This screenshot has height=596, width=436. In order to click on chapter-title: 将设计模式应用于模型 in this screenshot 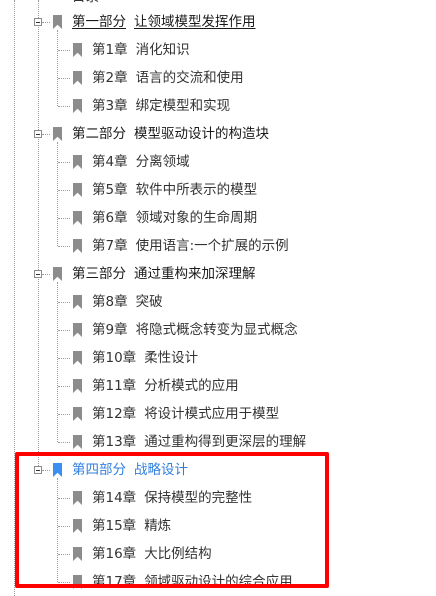, I will do `click(212, 414)`.